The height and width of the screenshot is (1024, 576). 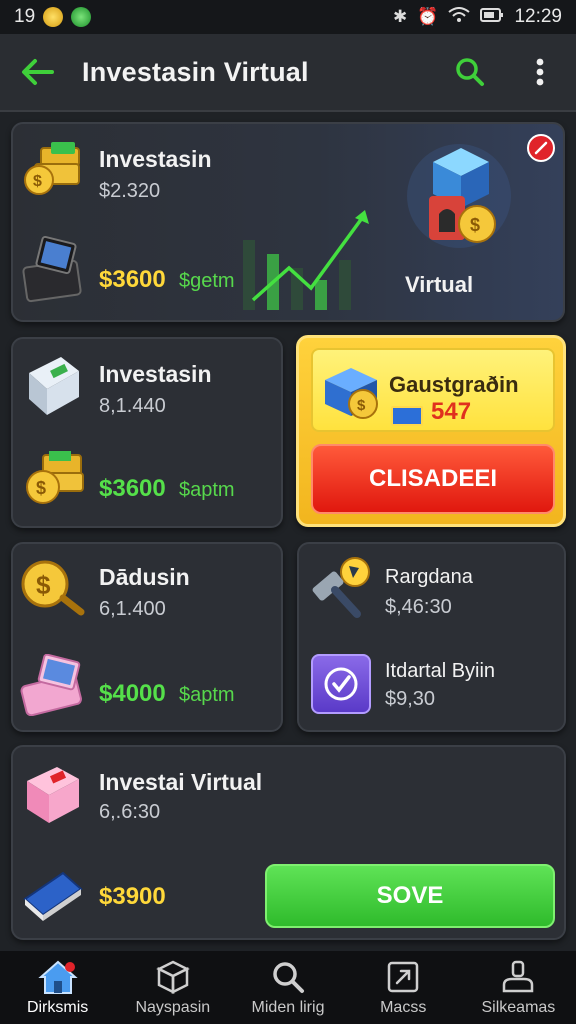 I want to click on promo-card: $ Gaustgraðin 547 CLISADEEI, so click(x=431, y=431).